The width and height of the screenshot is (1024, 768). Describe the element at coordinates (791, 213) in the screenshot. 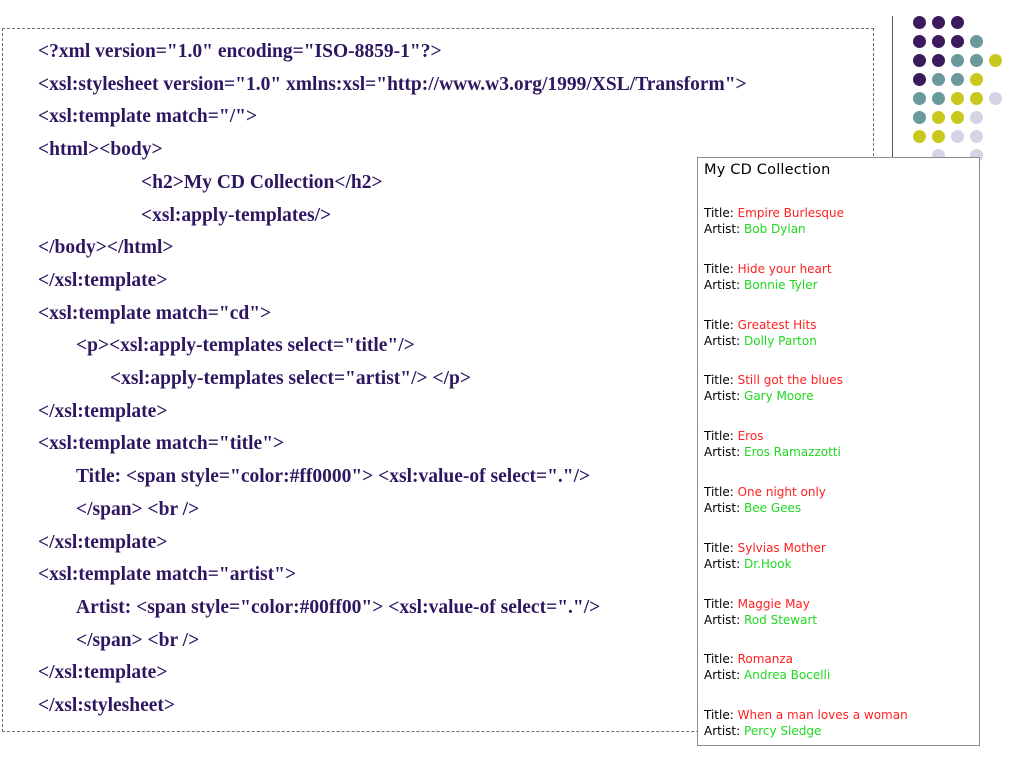

I see `cd-title: Empire Burlesque` at that location.